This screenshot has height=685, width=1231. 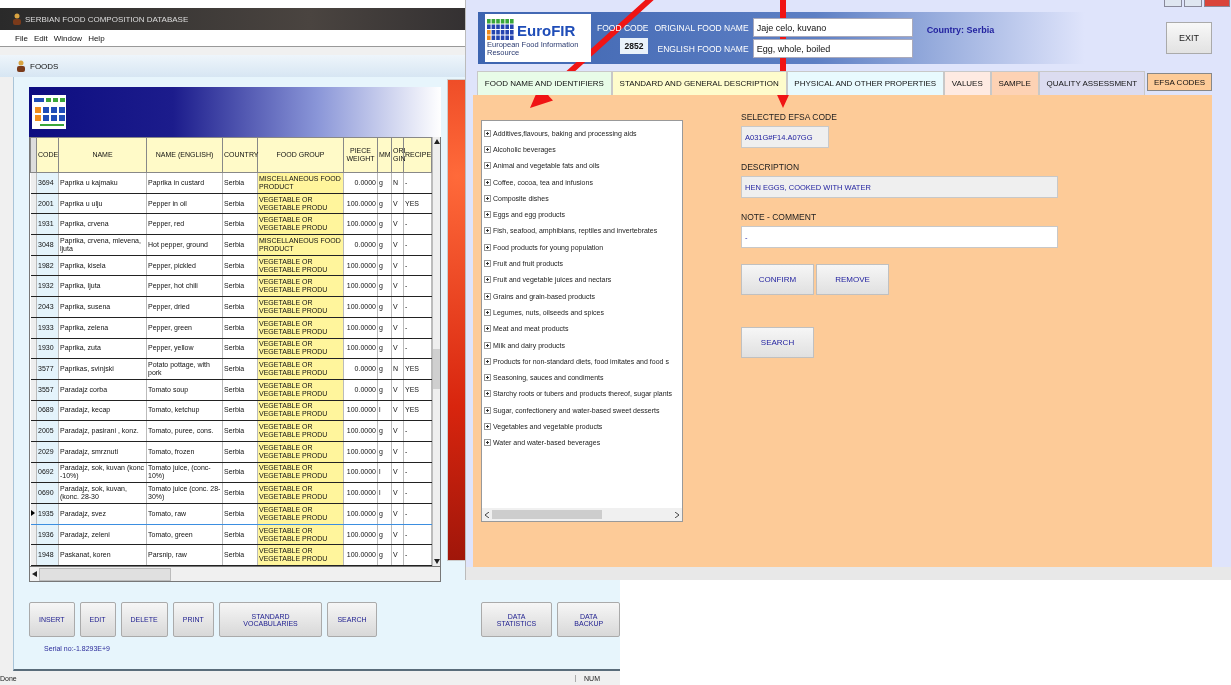 What do you see at coordinates (777, 342) in the screenshot?
I see `search-button: SEARCH` at bounding box center [777, 342].